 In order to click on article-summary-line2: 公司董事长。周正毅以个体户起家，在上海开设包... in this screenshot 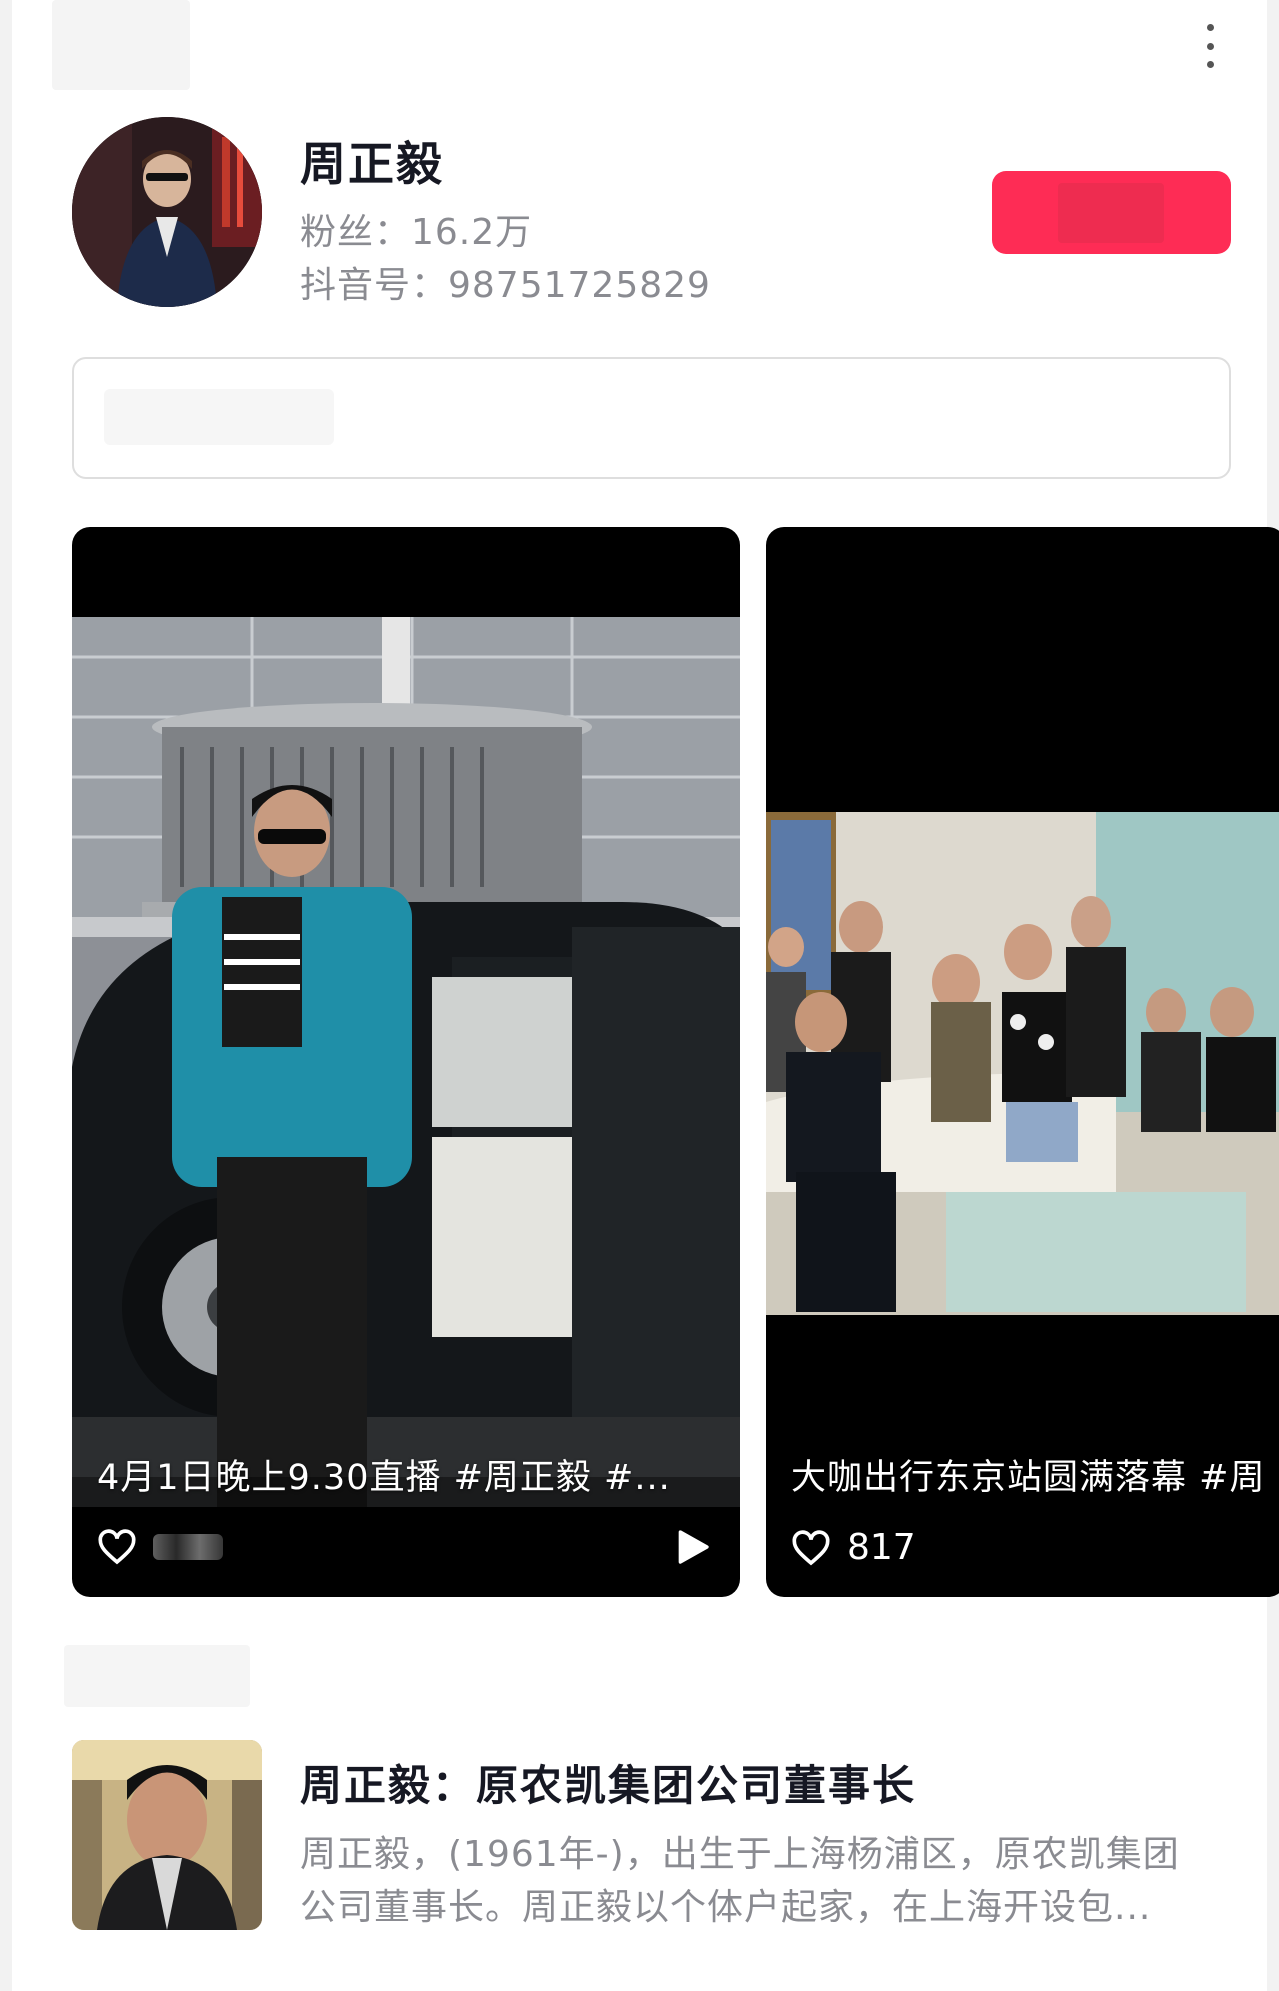, I will do `click(726, 1907)`.